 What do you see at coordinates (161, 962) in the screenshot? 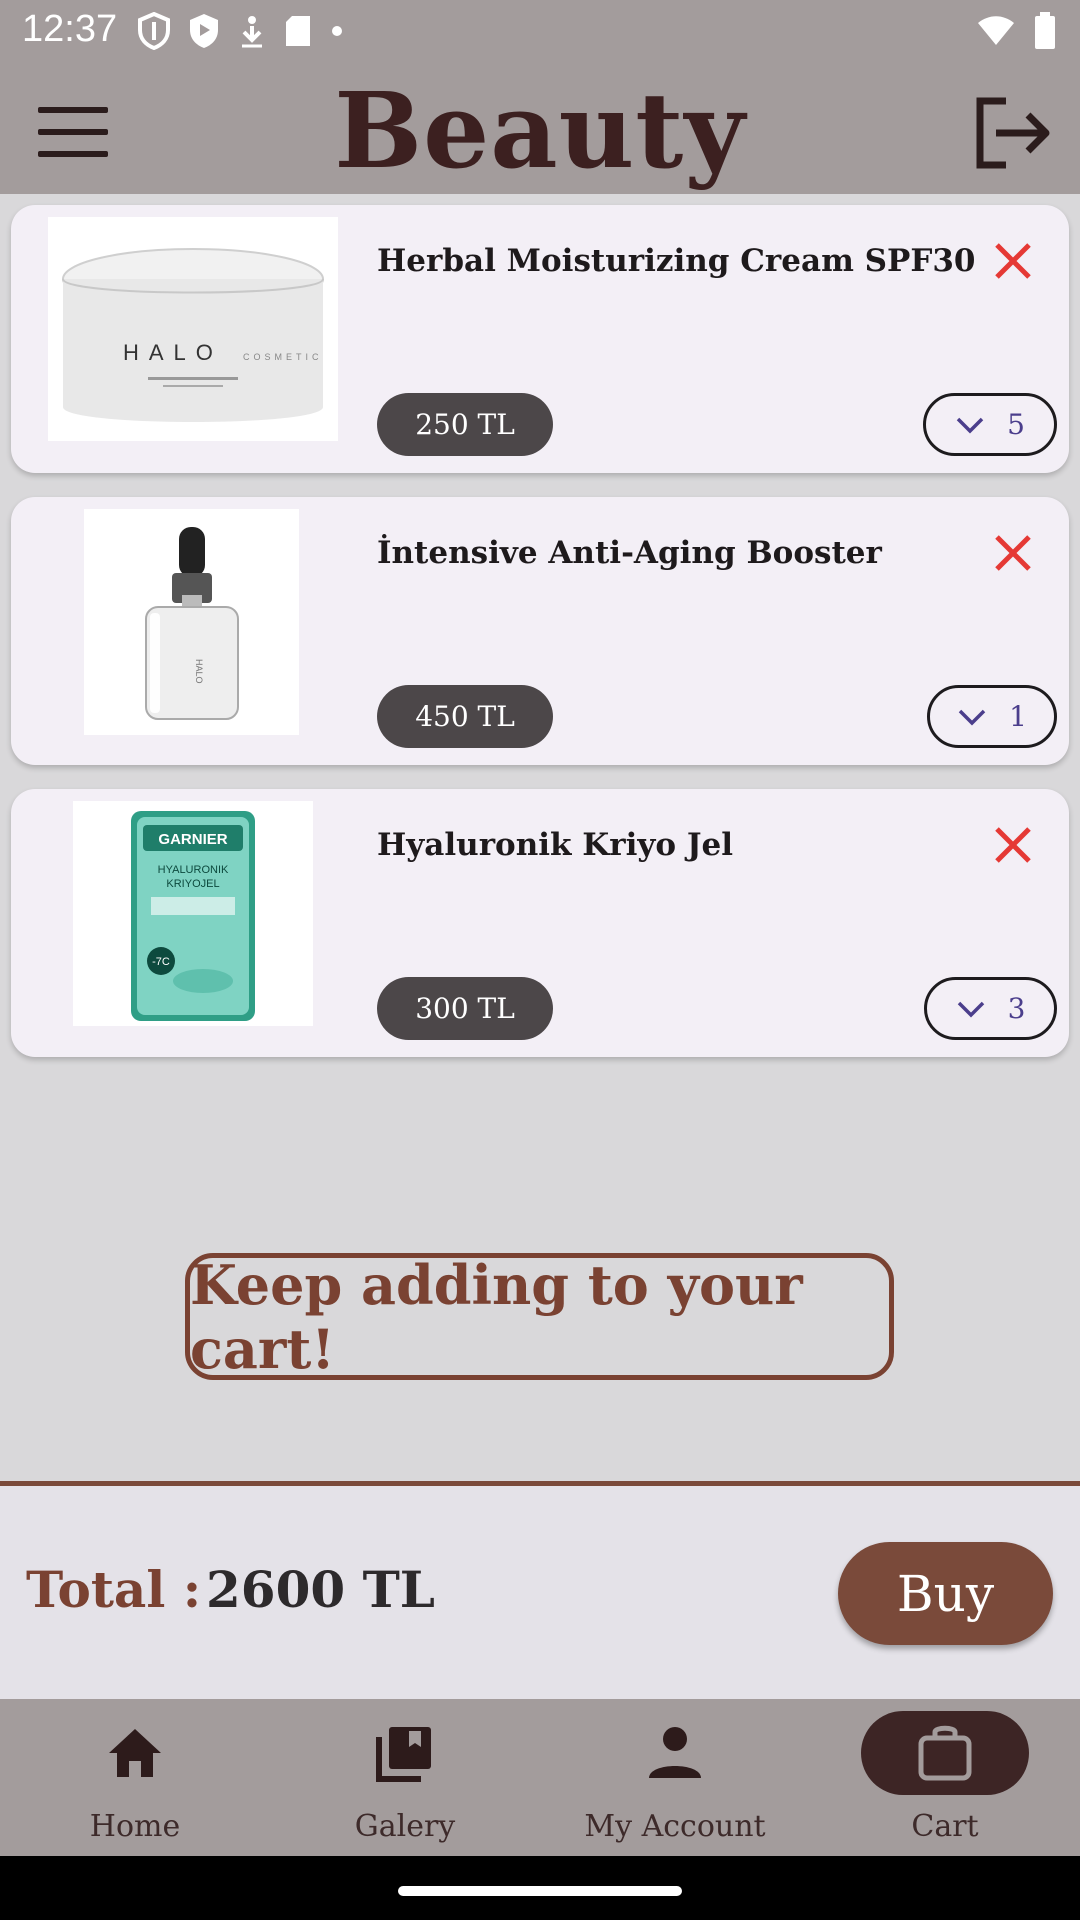
I see `svg-text: -7C` at bounding box center [161, 962].